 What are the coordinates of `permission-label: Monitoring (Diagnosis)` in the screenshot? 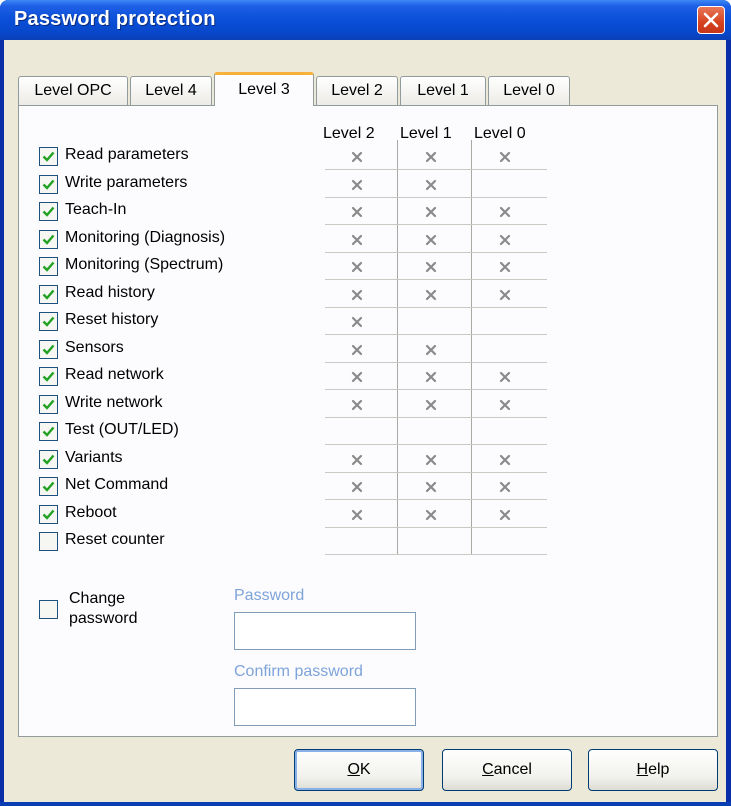 It's located at (145, 237).